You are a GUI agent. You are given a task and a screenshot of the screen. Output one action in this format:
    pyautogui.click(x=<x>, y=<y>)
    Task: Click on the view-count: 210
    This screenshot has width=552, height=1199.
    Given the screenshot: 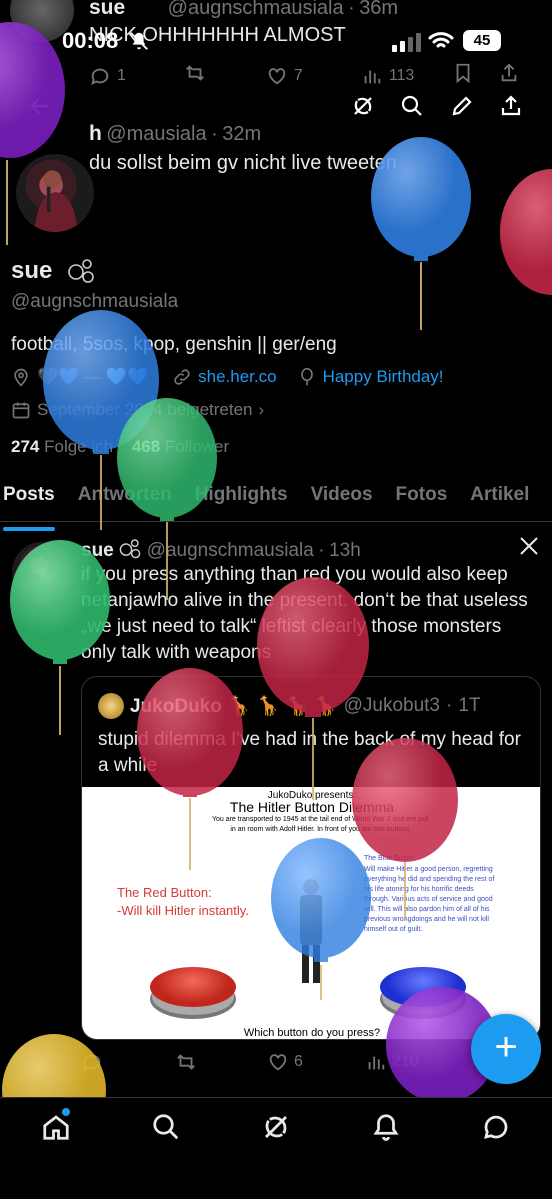 What is the action you would take?
    pyautogui.click(x=405, y=1061)
    